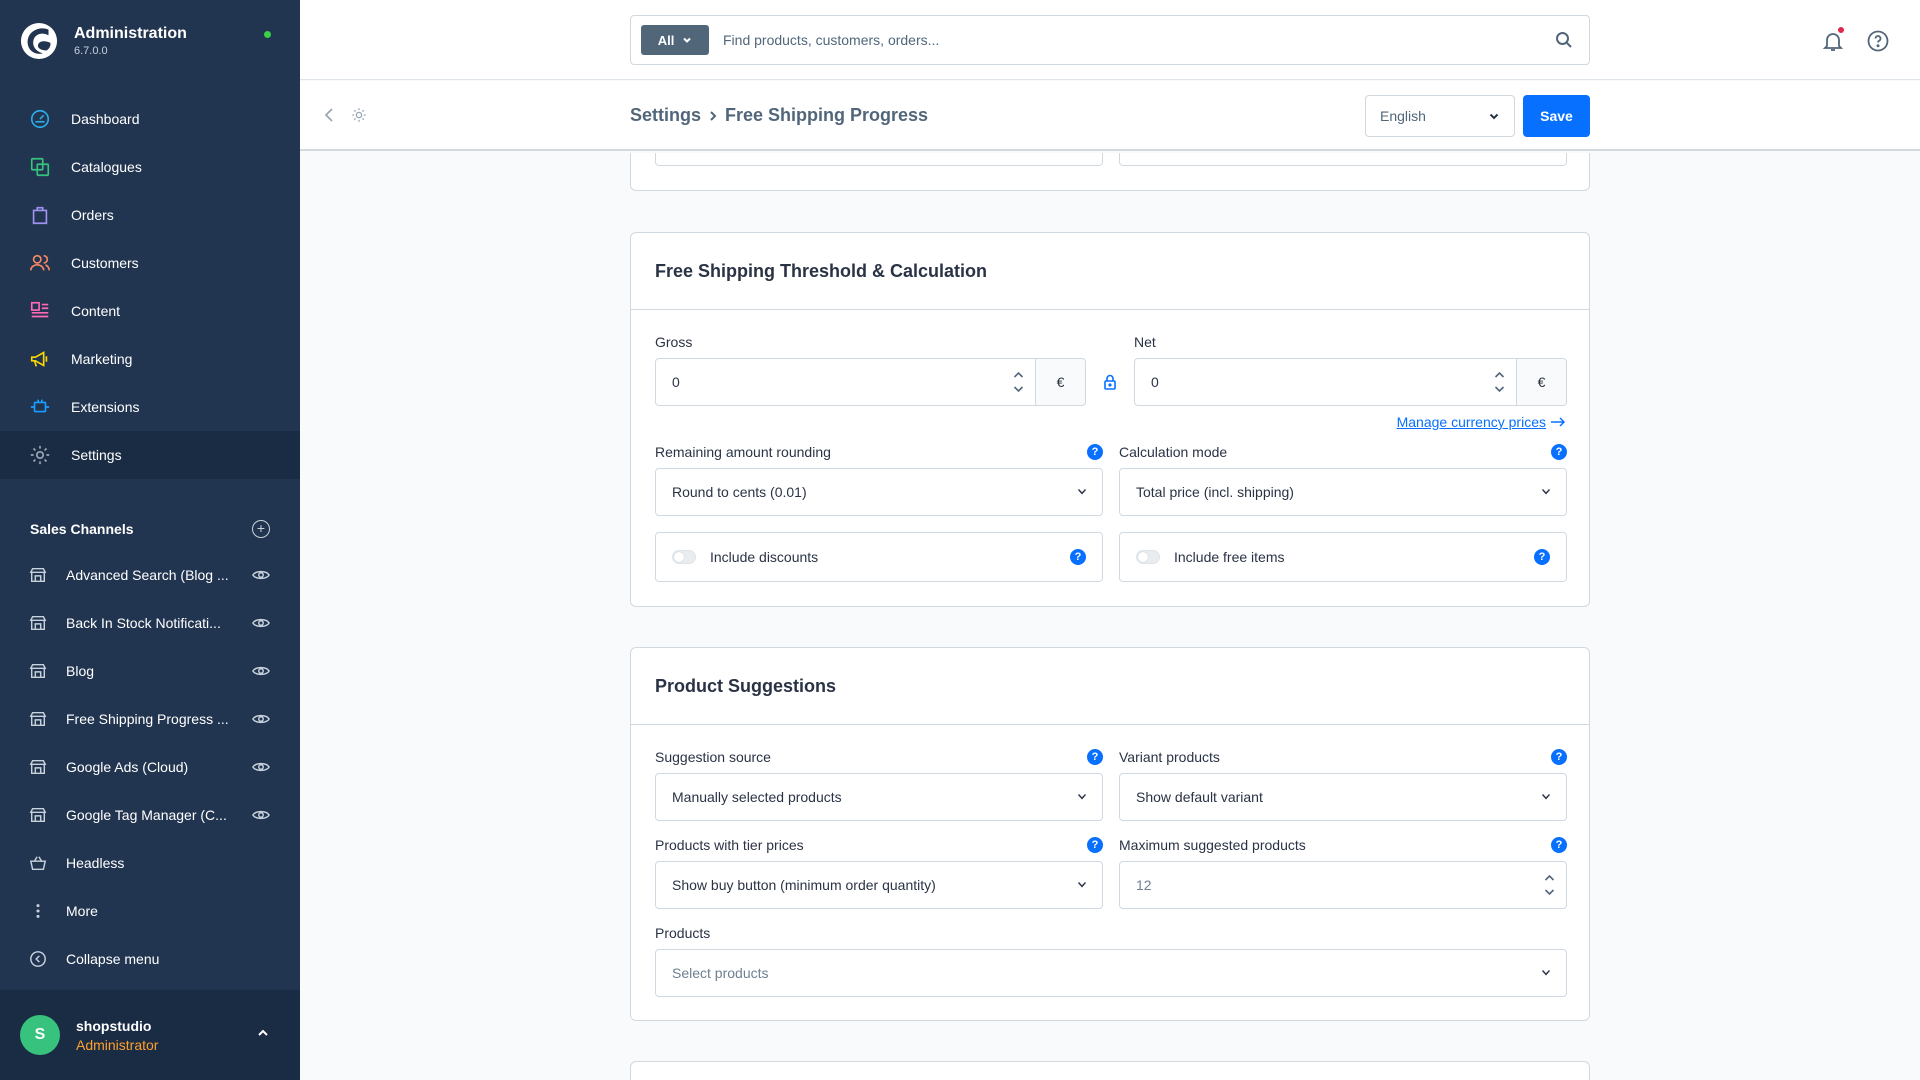 The width and height of the screenshot is (1920, 1080). I want to click on catalogues-icon, so click(40, 167).